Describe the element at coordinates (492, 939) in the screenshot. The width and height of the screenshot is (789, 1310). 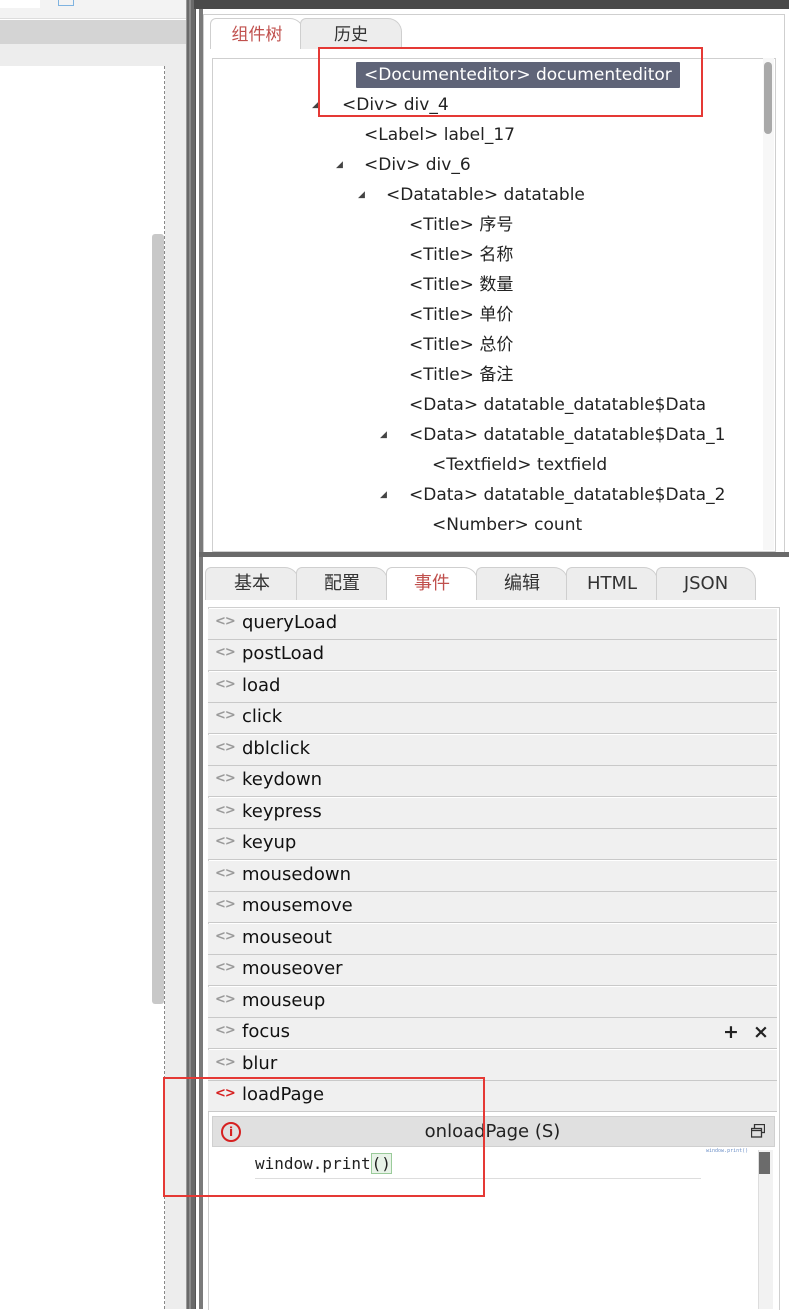
I see `event-row-mouseout: <> mouseout` at that location.